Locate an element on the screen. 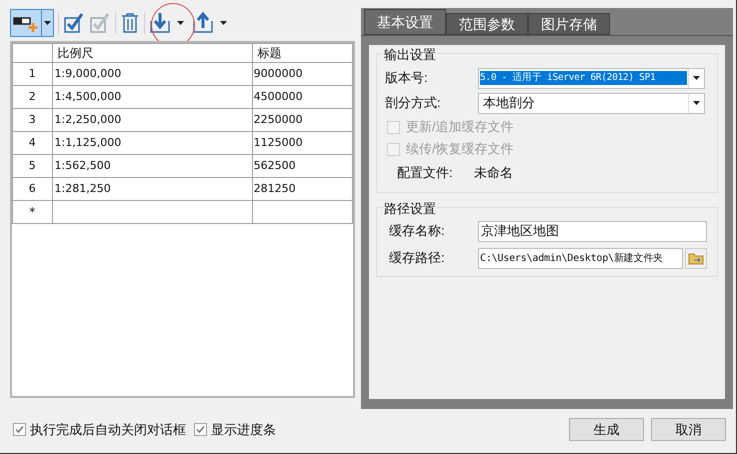 The height and width of the screenshot is (454, 737). export-icon is located at coordinates (203, 23).